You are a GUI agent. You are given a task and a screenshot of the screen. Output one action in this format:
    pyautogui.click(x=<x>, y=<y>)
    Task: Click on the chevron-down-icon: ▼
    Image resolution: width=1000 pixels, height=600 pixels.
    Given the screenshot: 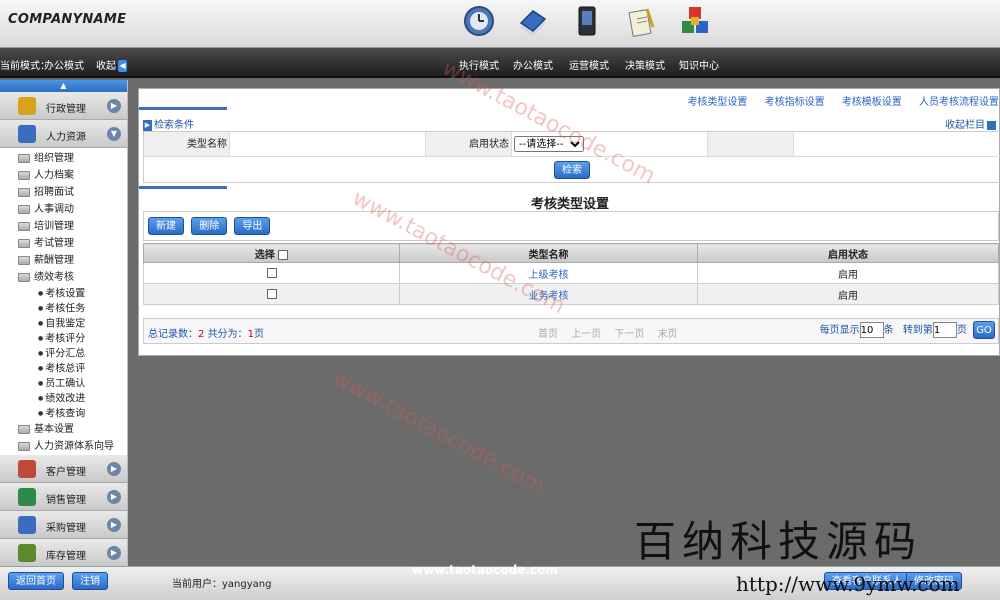 What is the action you would take?
    pyautogui.click(x=114, y=134)
    